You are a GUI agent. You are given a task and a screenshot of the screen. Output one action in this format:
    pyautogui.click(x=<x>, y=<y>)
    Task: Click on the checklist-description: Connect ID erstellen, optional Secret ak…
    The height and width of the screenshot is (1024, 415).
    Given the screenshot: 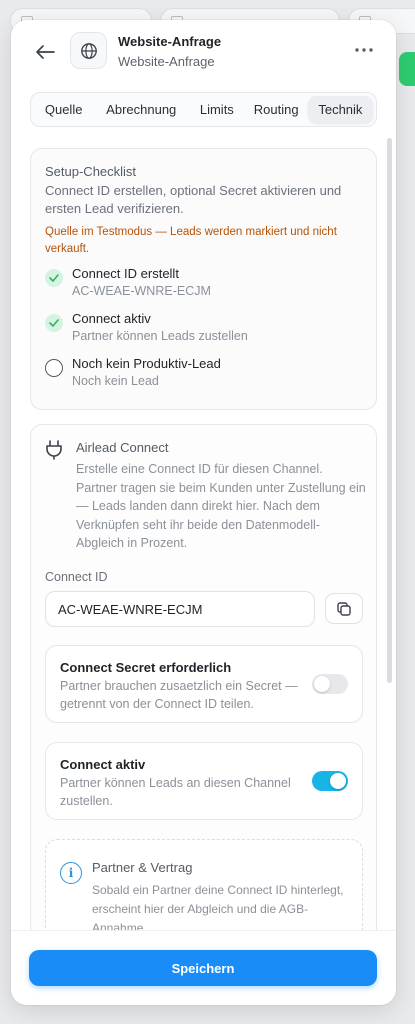 What is the action you would take?
    pyautogui.click(x=193, y=199)
    